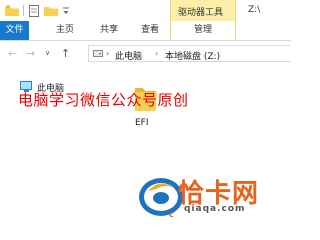 Image resolution: width=320 pixels, height=240 pixels. I want to click on logo-url: qiaqa.com, so click(215, 209).